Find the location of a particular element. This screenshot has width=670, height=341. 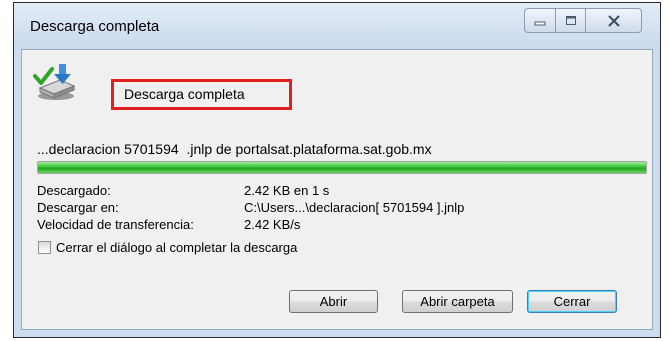

window-controls is located at coordinates (583, 20).